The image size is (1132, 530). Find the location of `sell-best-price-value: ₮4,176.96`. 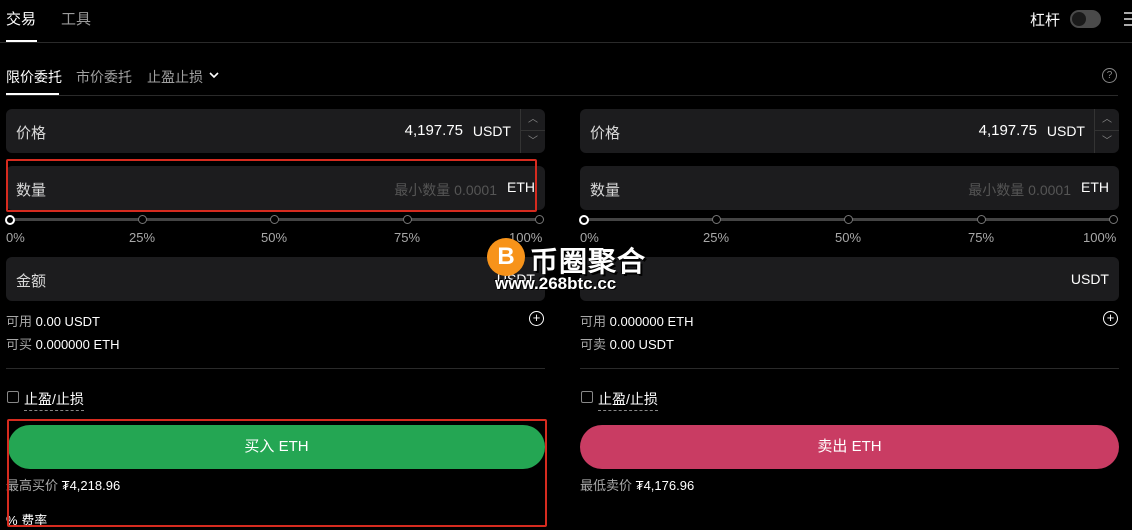

sell-best-price-value: ₮4,176.96 is located at coordinates (665, 485).